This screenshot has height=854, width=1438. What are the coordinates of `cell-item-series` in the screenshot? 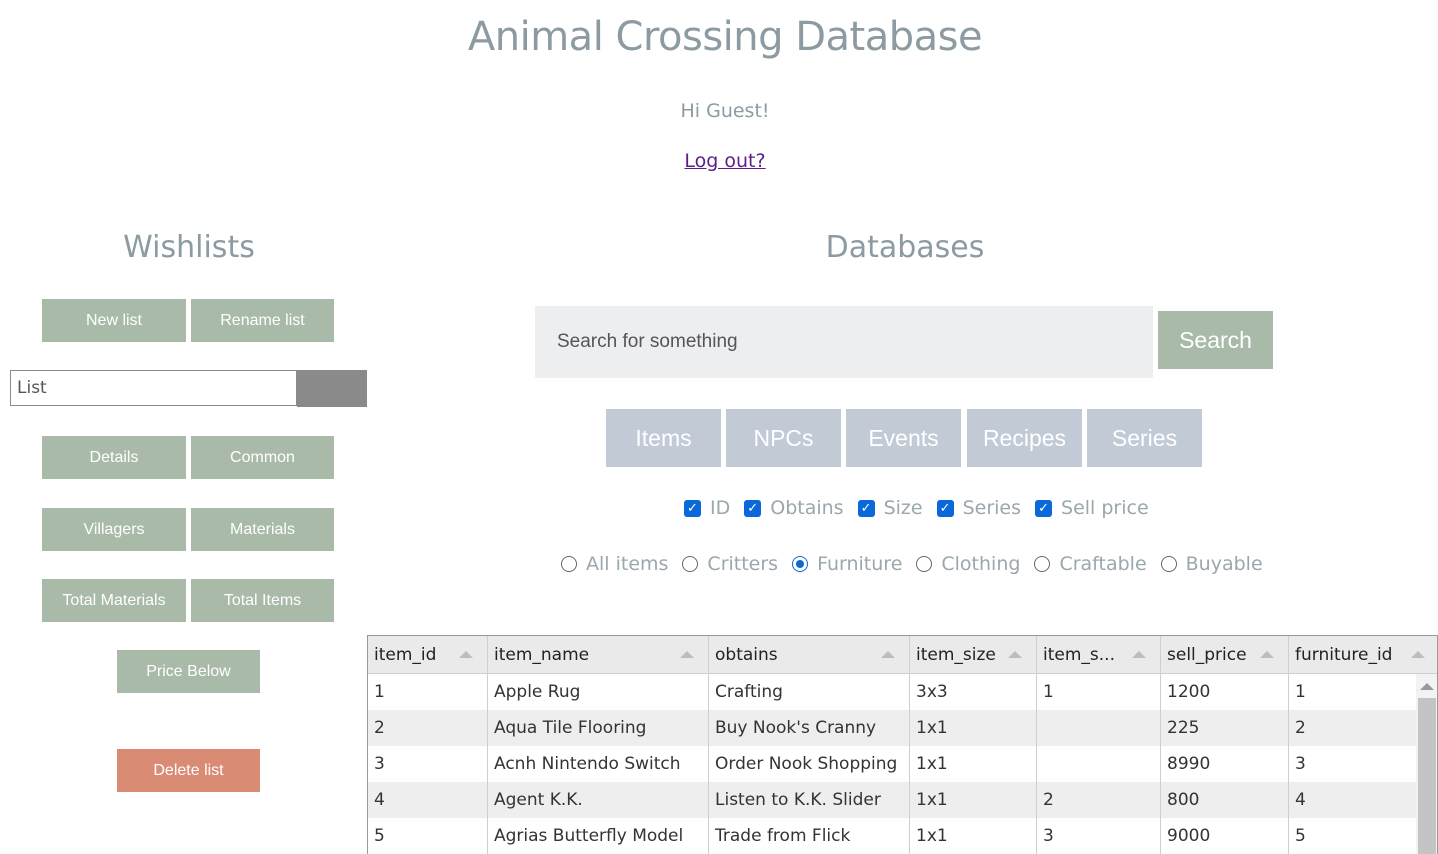 It's located at (1099, 764).